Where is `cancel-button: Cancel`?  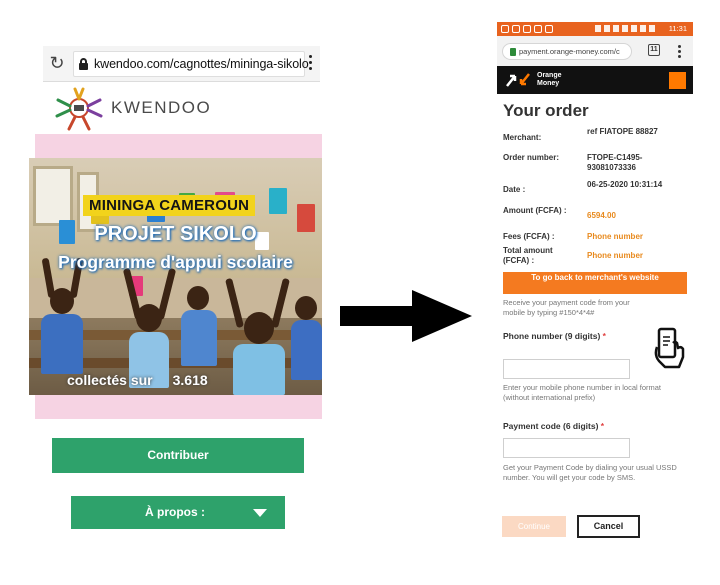 cancel-button: Cancel is located at coordinates (608, 526).